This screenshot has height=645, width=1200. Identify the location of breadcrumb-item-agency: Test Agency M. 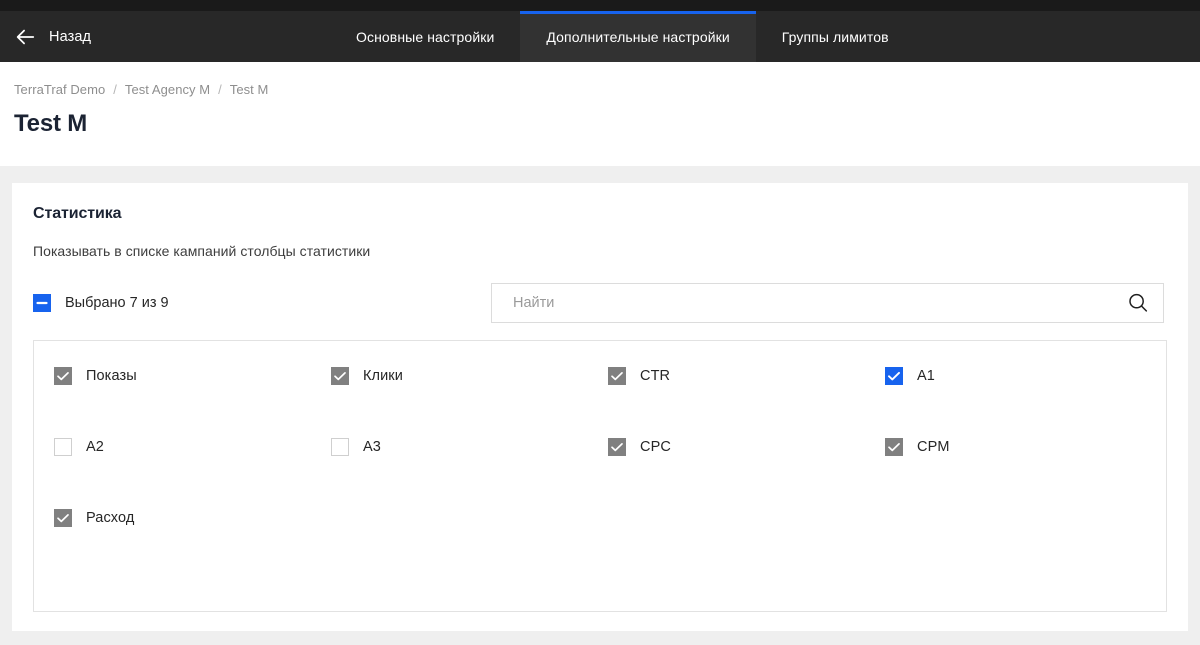
(167, 89).